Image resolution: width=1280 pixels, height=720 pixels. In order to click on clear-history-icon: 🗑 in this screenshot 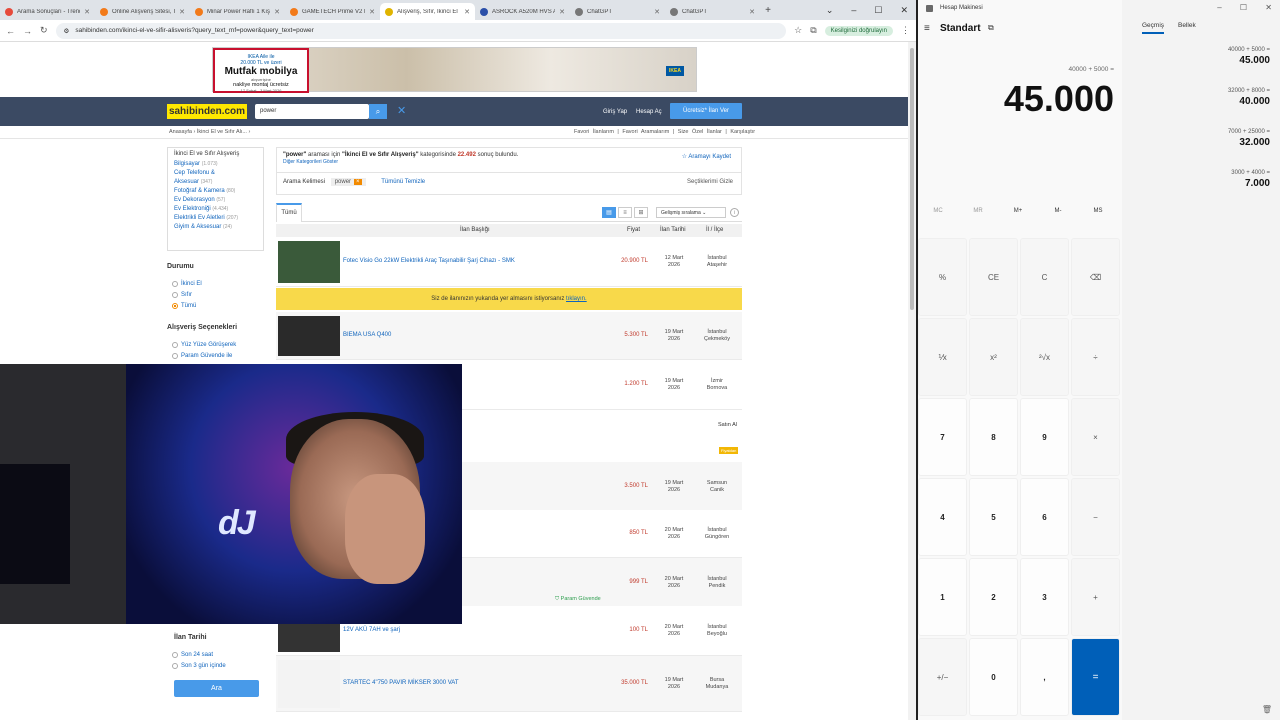, I will do `click(1267, 709)`.